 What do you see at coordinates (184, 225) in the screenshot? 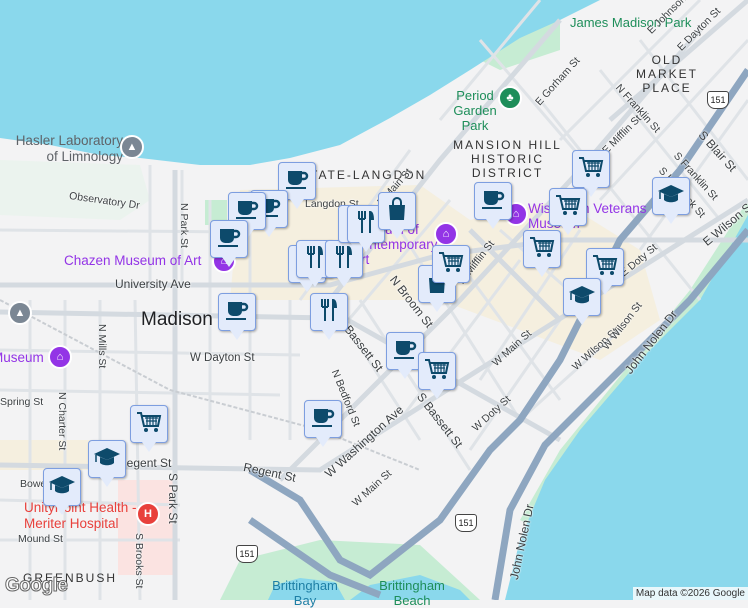
I see `street-label: N Park St` at bounding box center [184, 225].